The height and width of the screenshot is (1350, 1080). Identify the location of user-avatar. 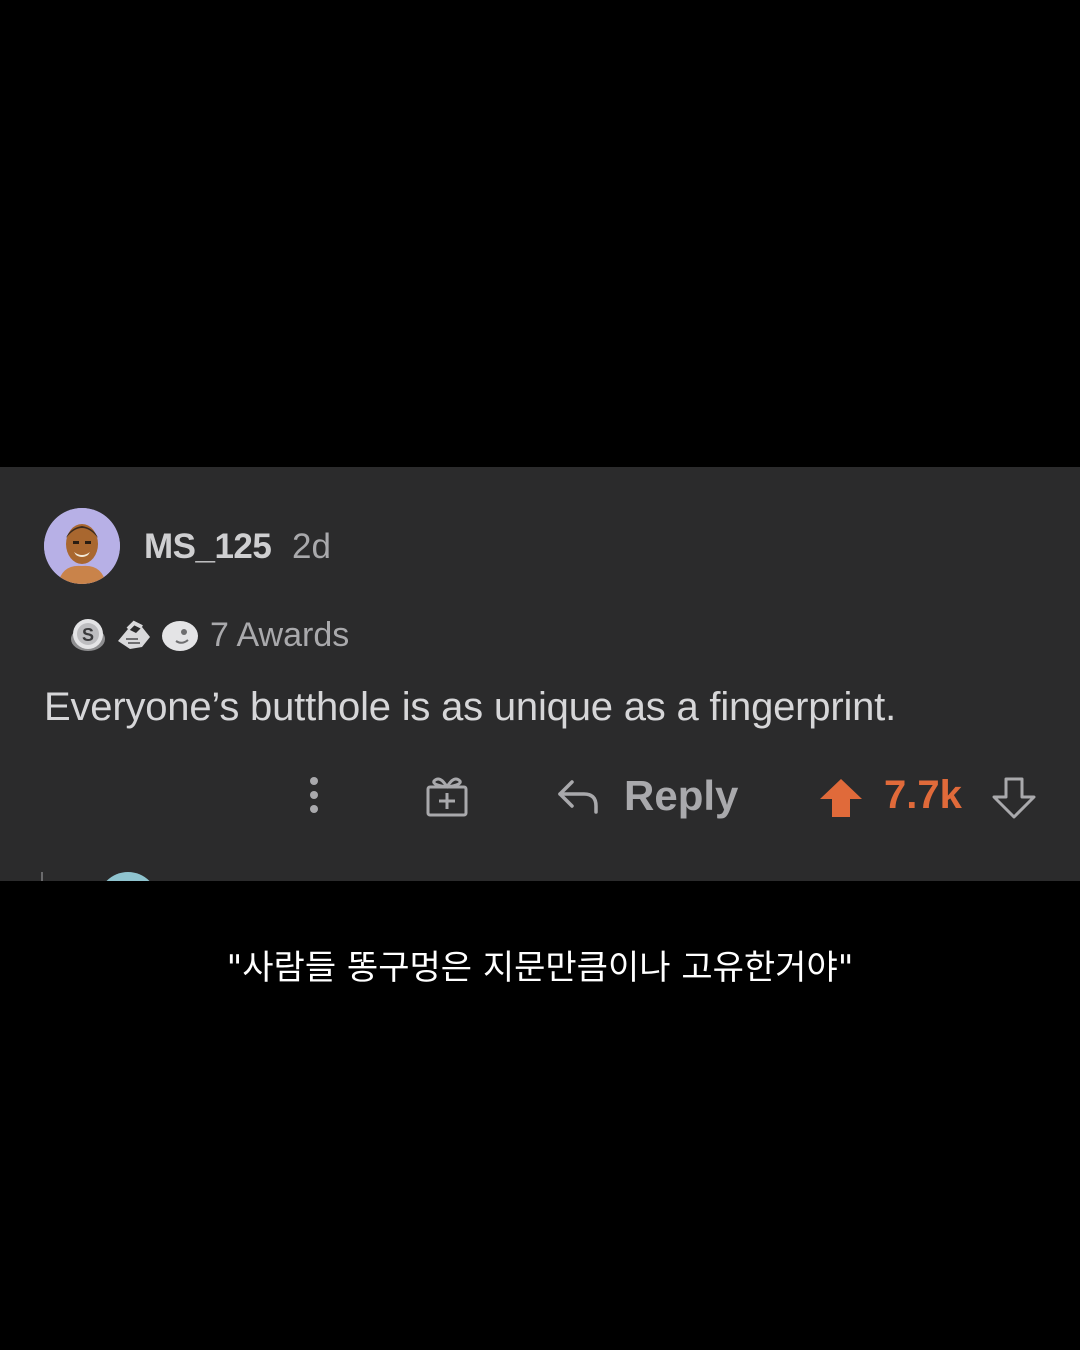
(82, 546).